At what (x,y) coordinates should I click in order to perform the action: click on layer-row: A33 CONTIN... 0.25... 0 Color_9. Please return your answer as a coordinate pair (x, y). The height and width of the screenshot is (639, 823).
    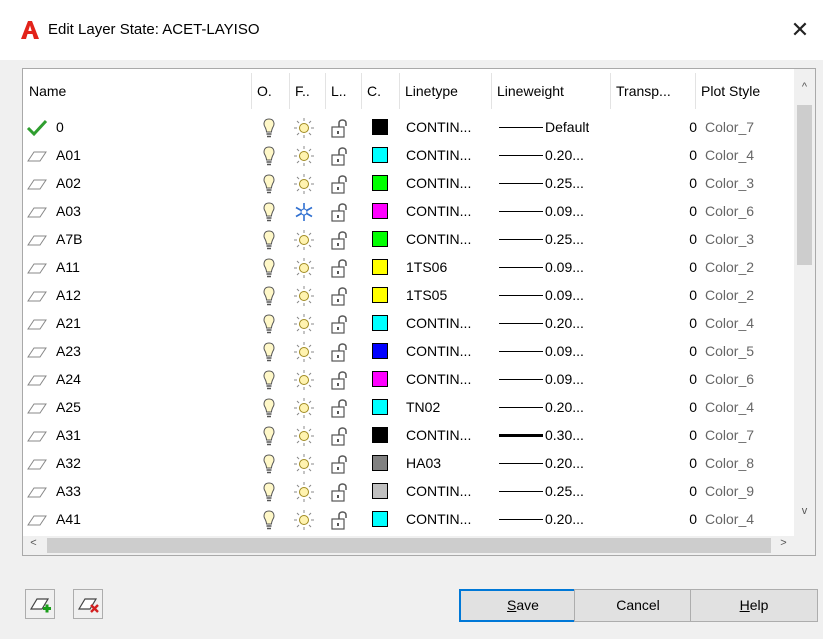
    Looking at the image, I should click on (408, 491).